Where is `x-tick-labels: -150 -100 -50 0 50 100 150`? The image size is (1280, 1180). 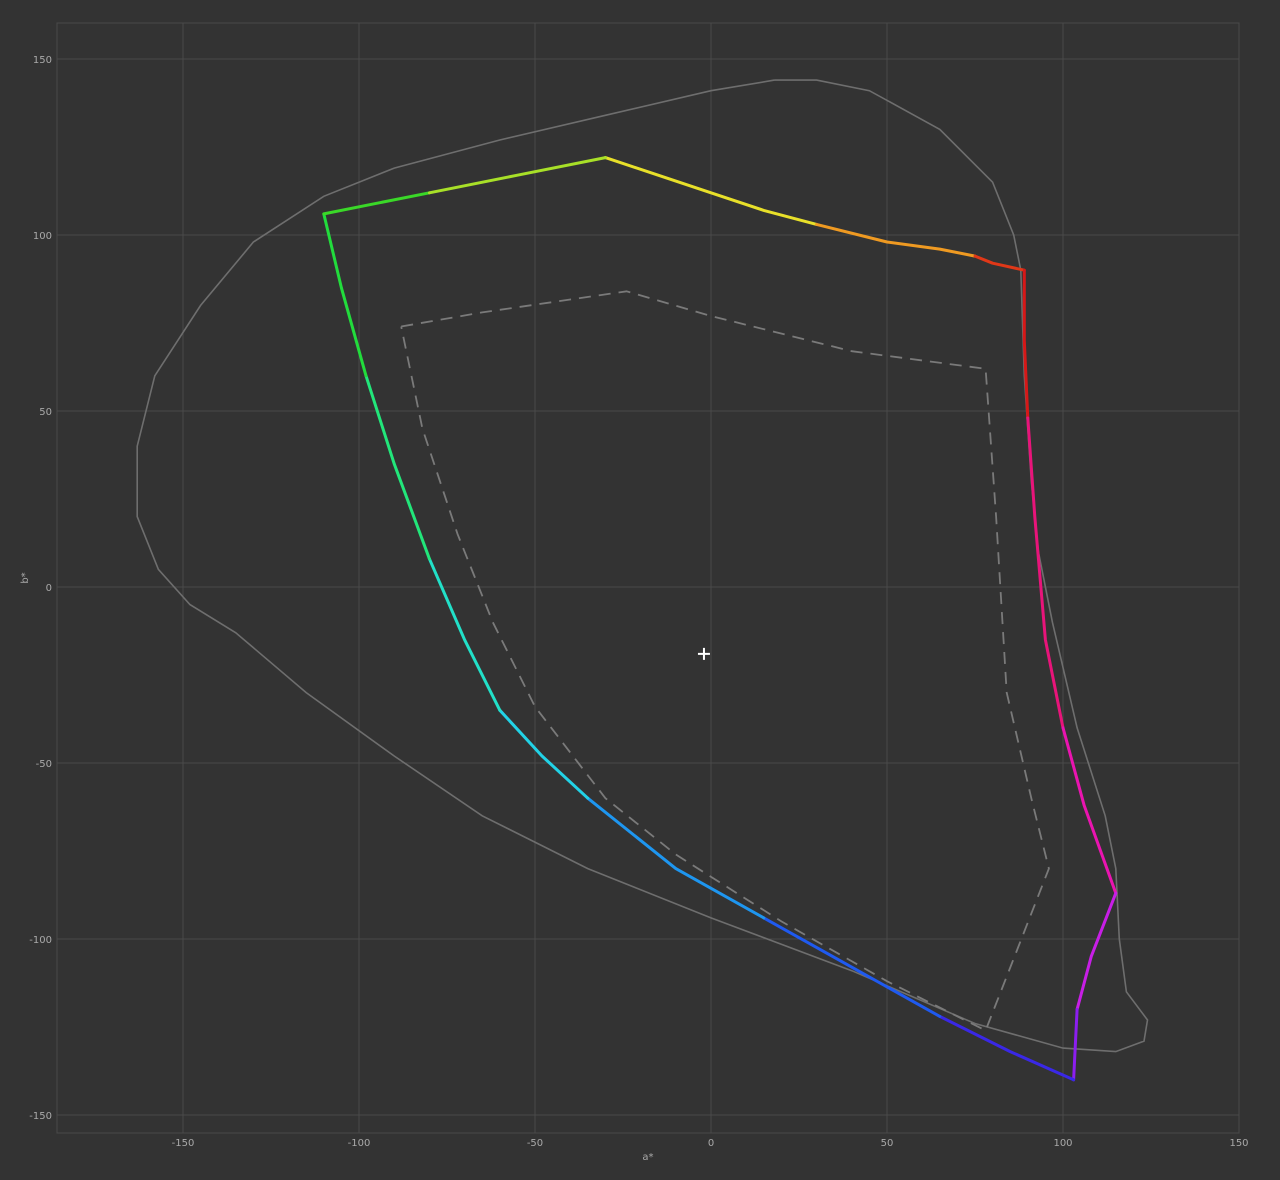
x-tick-labels: -150 -100 -50 0 50 100 150 is located at coordinates (710, 1143).